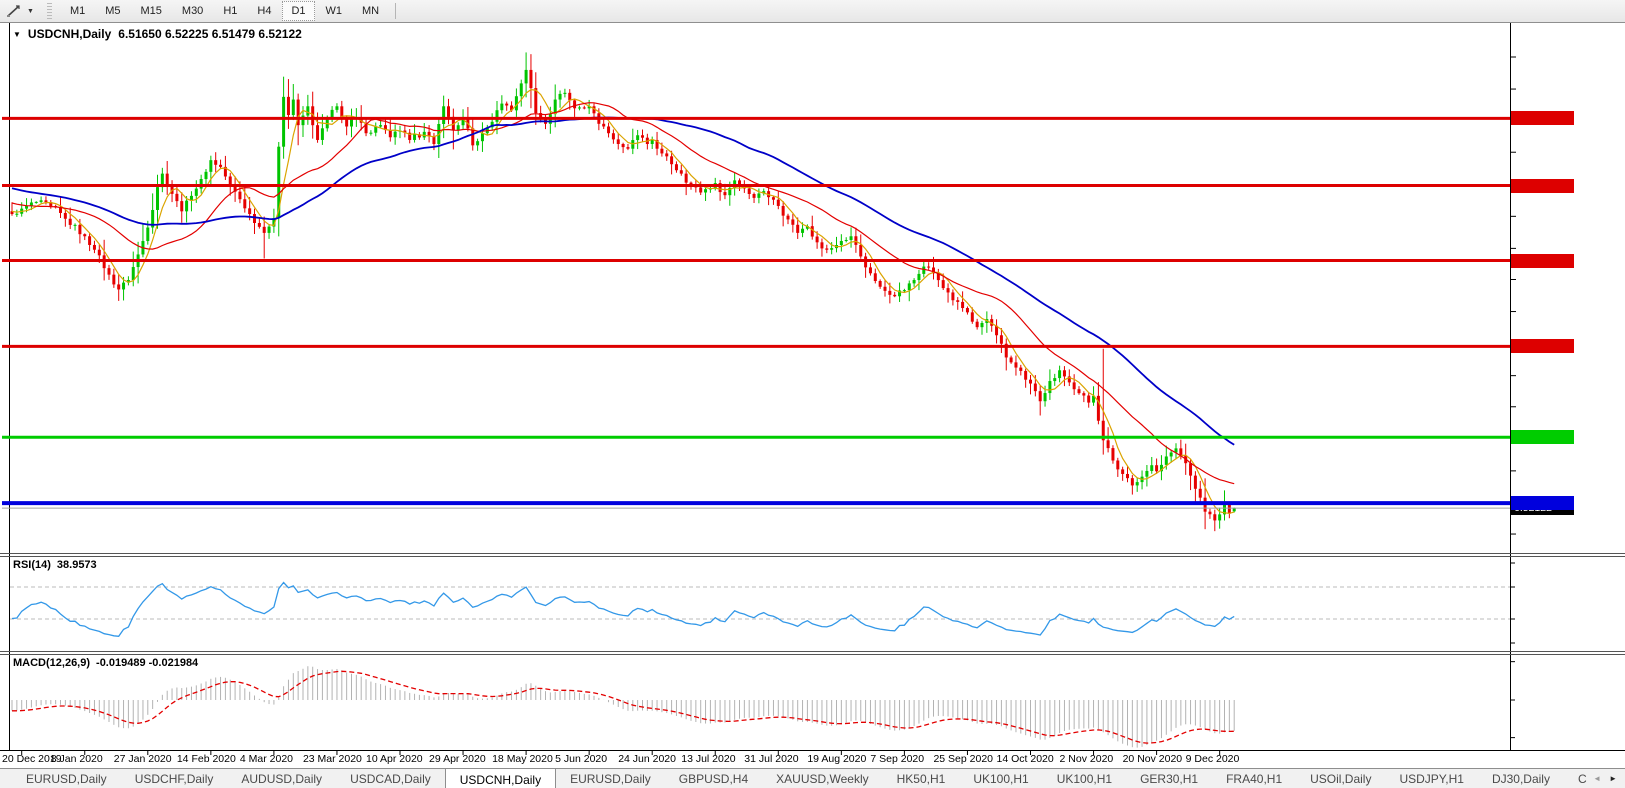 This screenshot has height=788, width=1625. What do you see at coordinates (192, 11) in the screenshot?
I see `timeframe-button-m30: M30` at bounding box center [192, 11].